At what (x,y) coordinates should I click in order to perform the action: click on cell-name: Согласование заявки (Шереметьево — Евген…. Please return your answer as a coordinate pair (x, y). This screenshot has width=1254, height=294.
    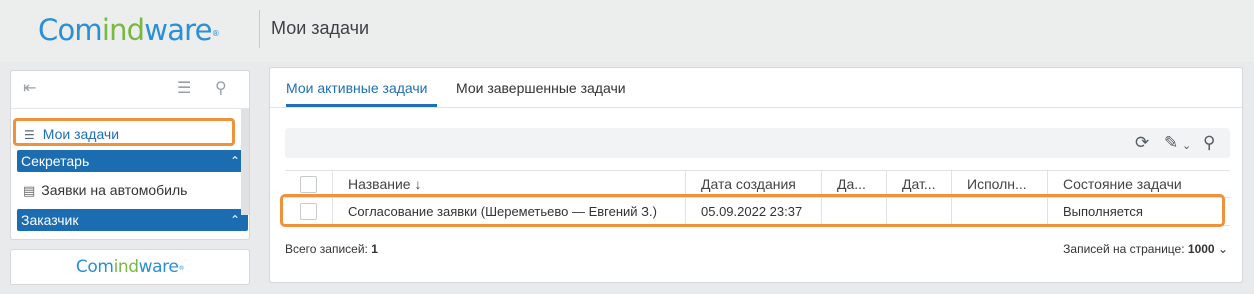
    Looking at the image, I should click on (508, 211).